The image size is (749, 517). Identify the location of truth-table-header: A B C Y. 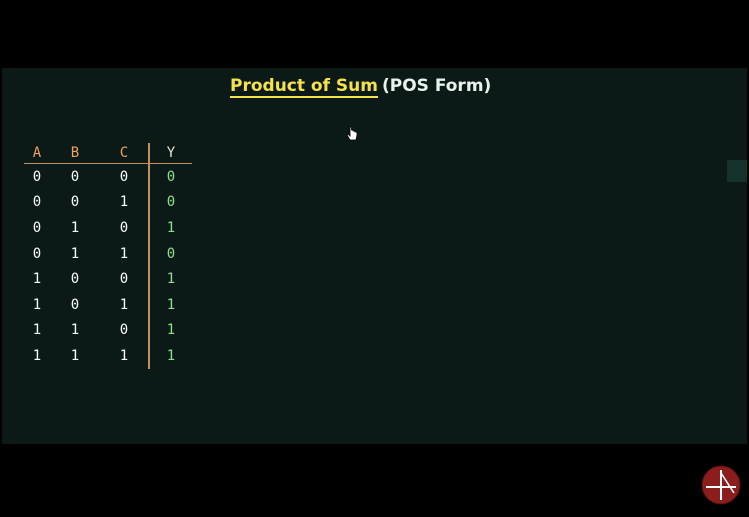
(108, 153).